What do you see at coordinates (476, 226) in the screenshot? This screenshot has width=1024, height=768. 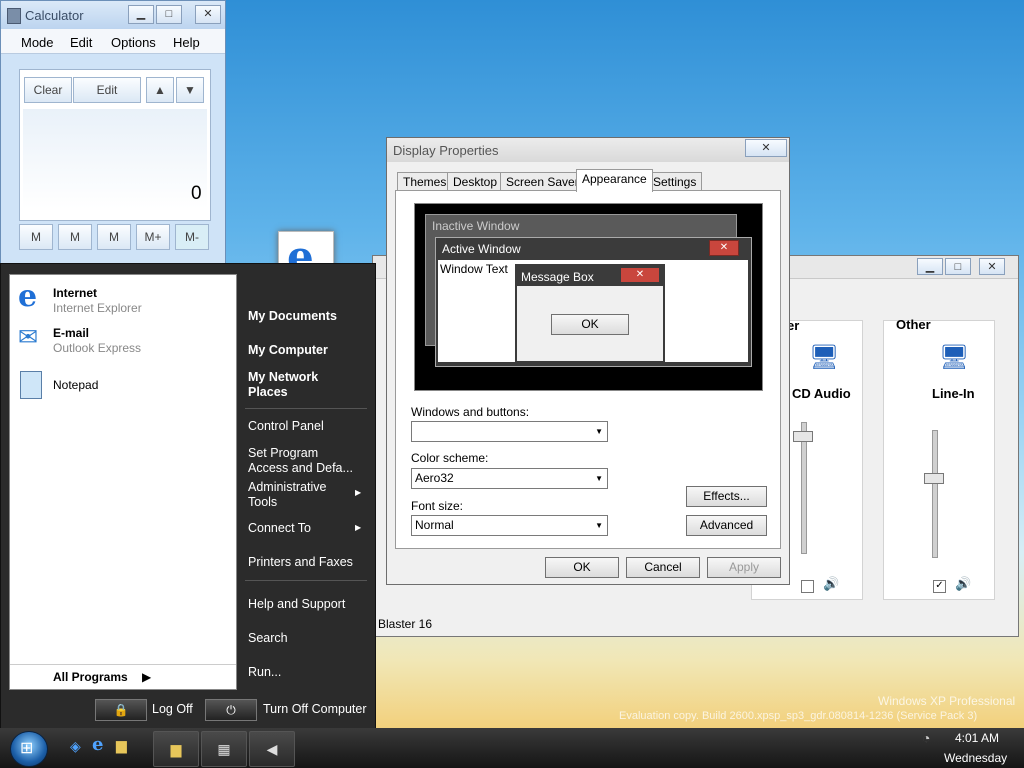 I see `preview-inactive-title: Inactive Window` at bounding box center [476, 226].